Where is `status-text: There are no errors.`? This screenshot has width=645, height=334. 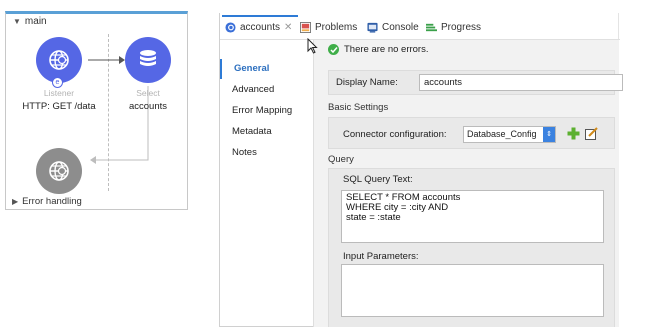 status-text: There are no errors. is located at coordinates (386, 49).